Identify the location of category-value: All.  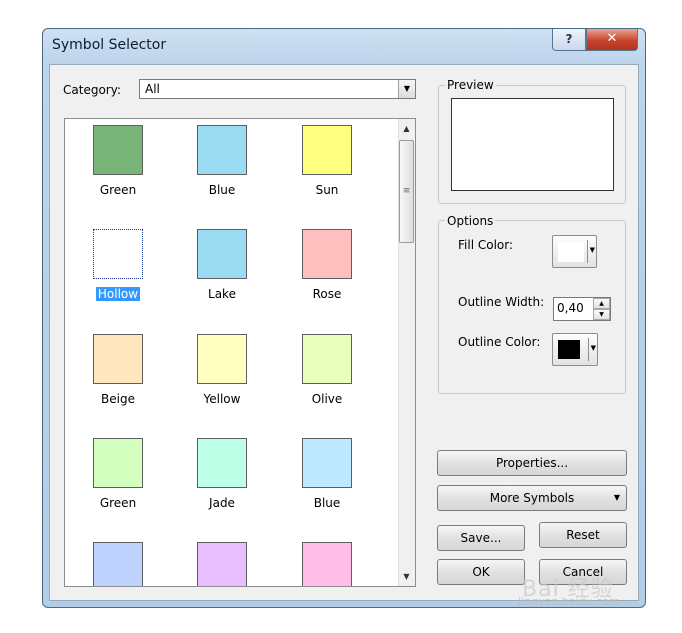
(152, 89).